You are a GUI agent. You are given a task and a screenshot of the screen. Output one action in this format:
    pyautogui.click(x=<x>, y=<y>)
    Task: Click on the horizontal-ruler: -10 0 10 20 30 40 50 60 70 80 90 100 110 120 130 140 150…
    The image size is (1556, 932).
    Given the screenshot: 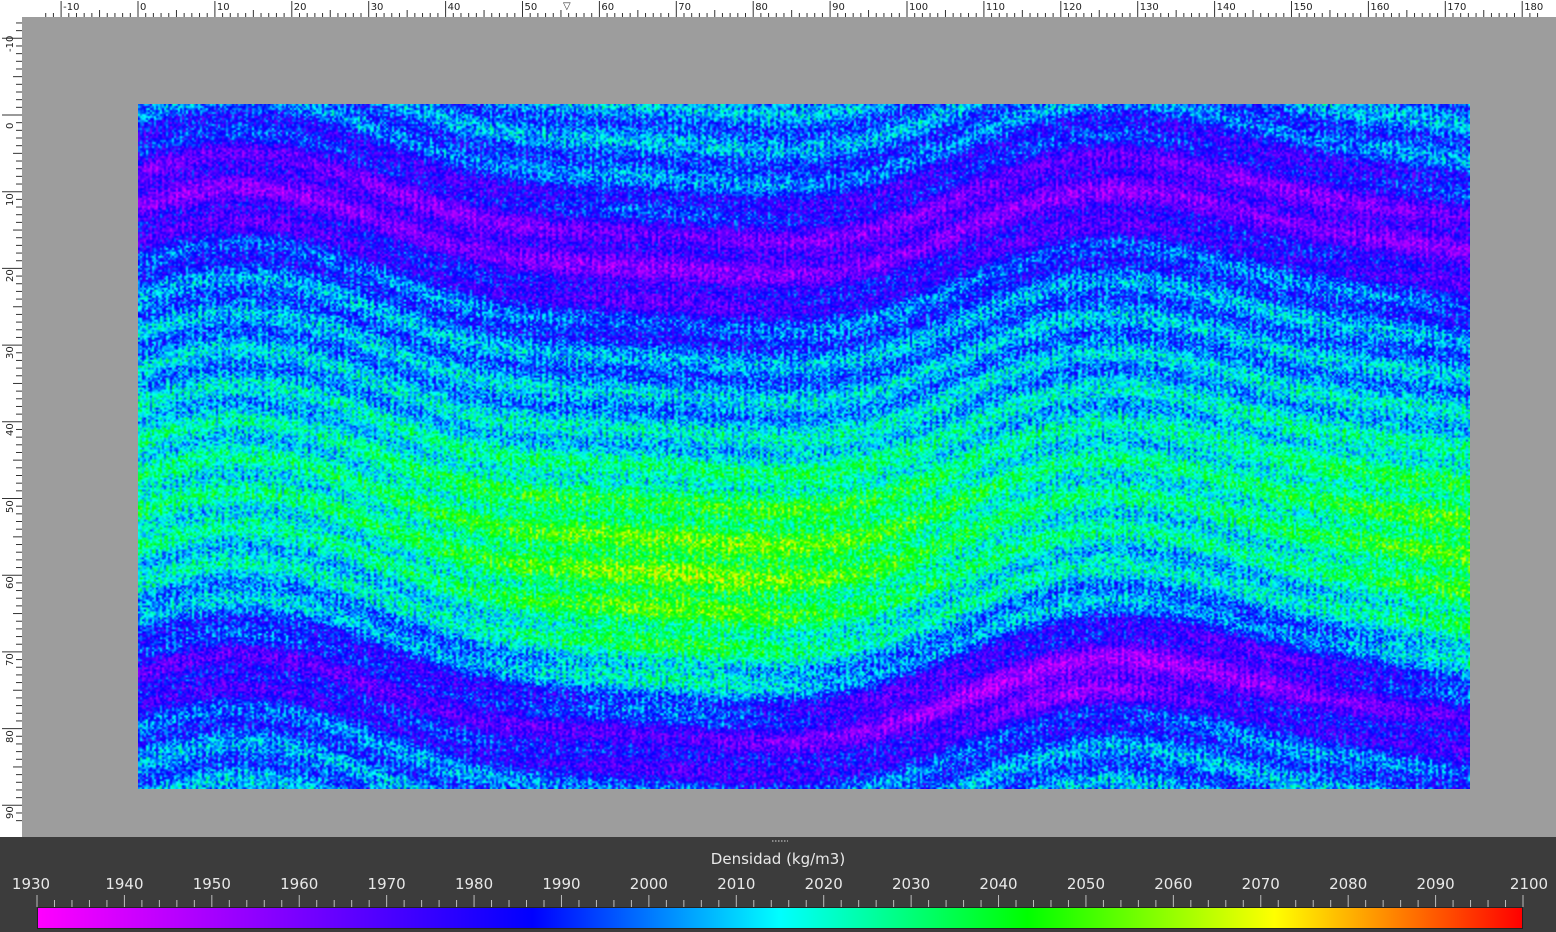 What is the action you would take?
    pyautogui.click(x=778, y=8)
    